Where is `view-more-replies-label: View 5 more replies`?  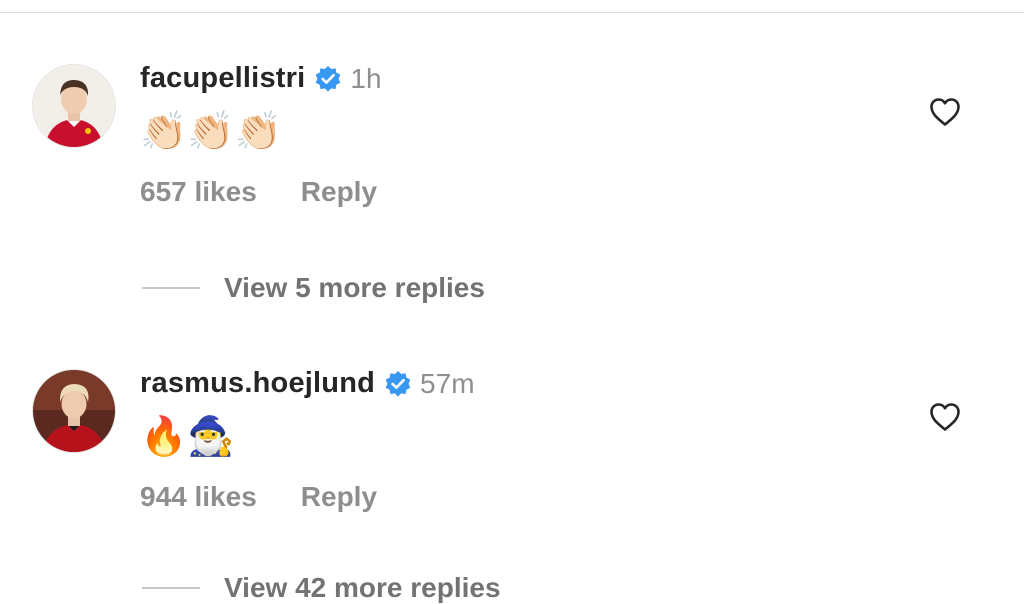
view-more-replies-label: View 5 more replies is located at coordinates (354, 287).